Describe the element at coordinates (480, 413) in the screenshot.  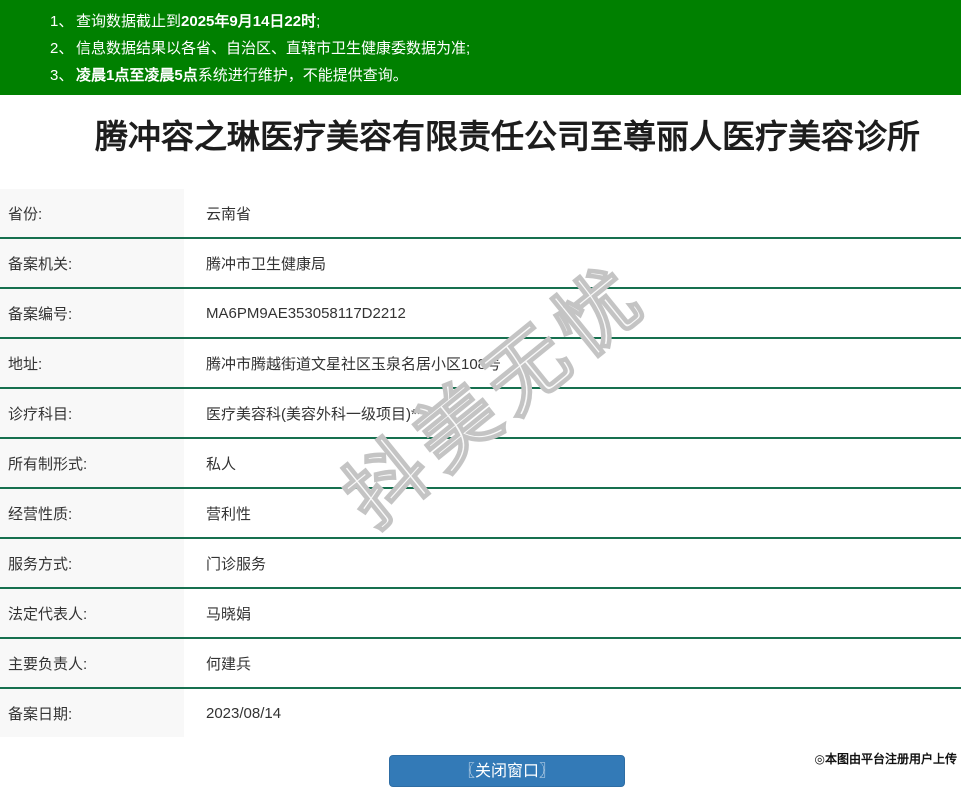
I see `table-row-medical-subjects: 诊疗科目: 医疗美容科(美容外科一级项目)******` at that location.